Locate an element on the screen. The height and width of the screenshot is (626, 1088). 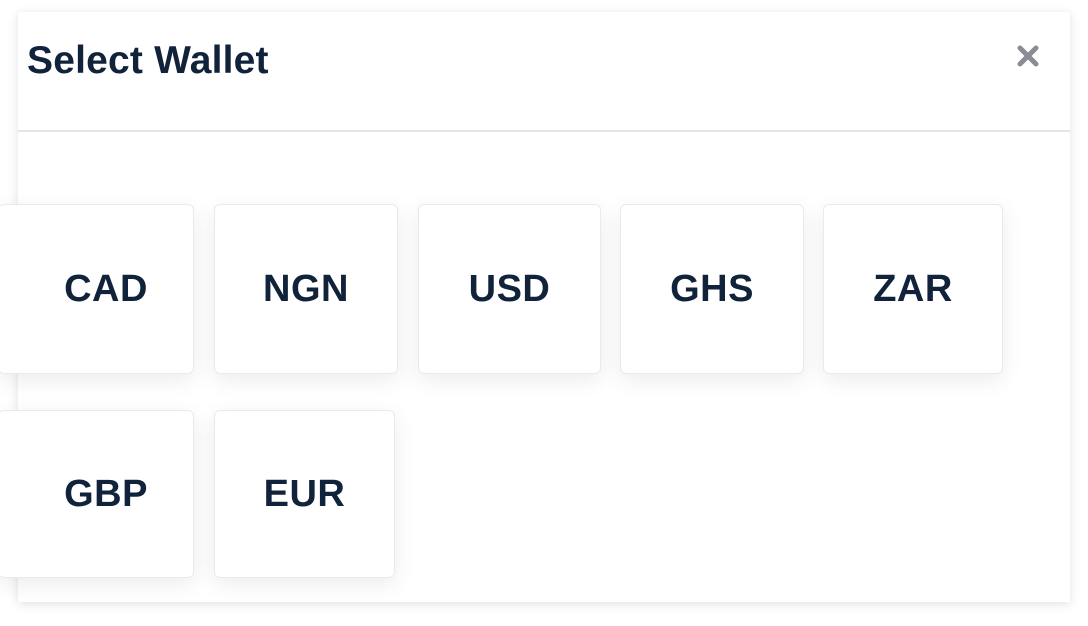
wallet-label: CAD is located at coordinates (106, 288).